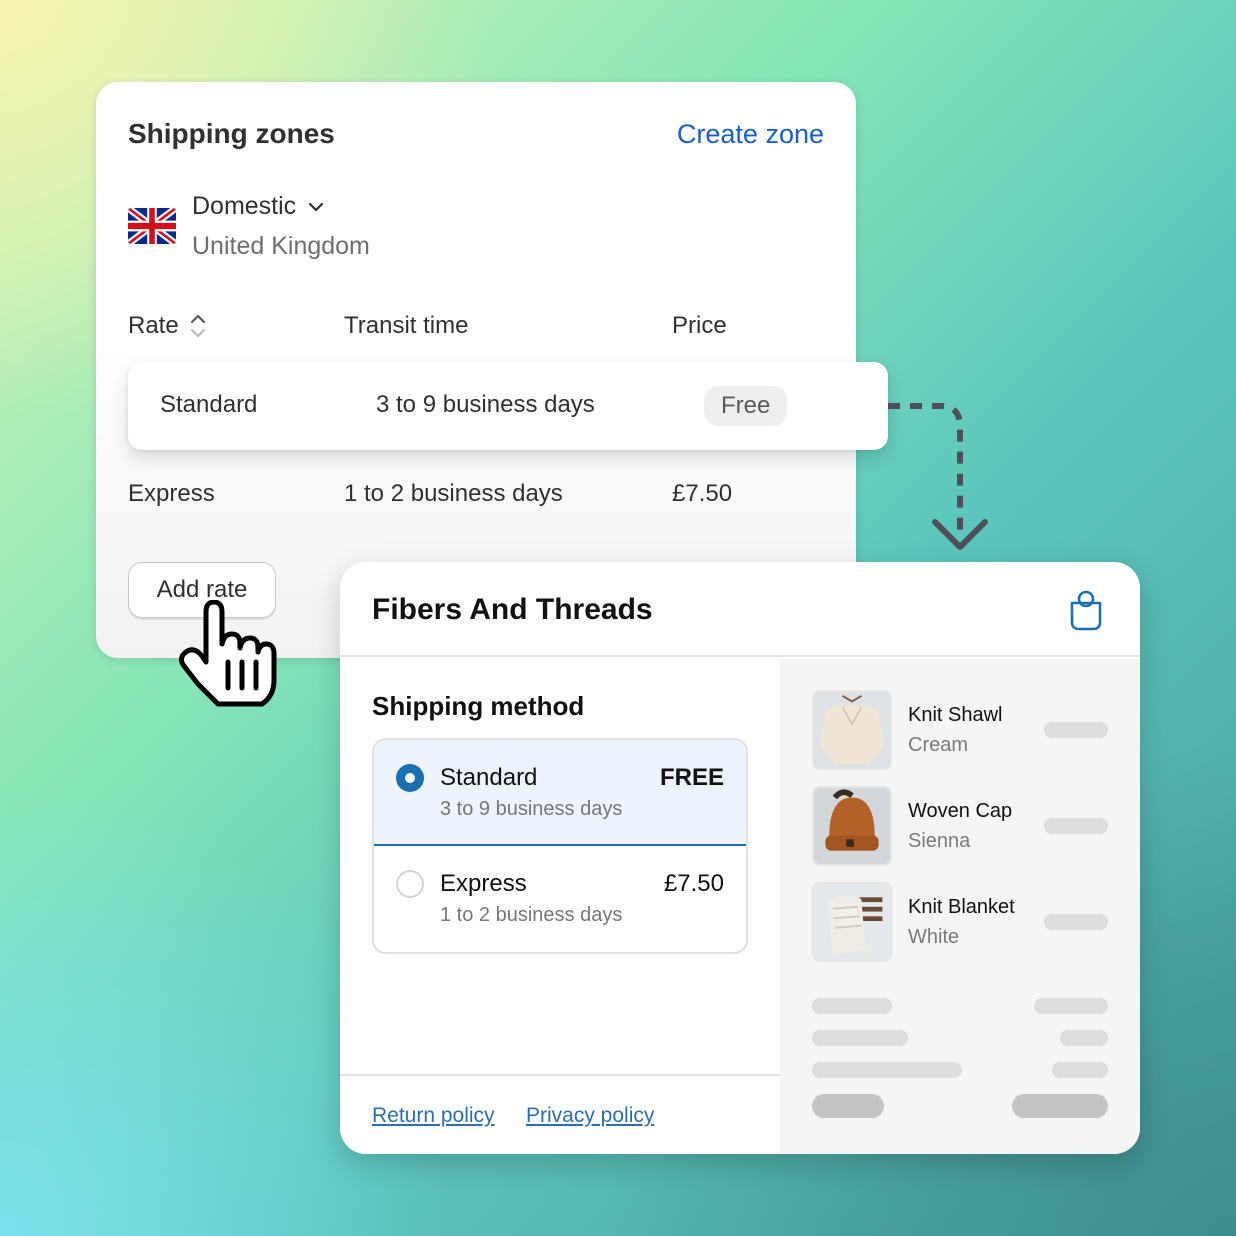 This screenshot has width=1236, height=1236. Describe the element at coordinates (433, 1116) in the screenshot. I see `return-policy-link: Return policy` at that location.